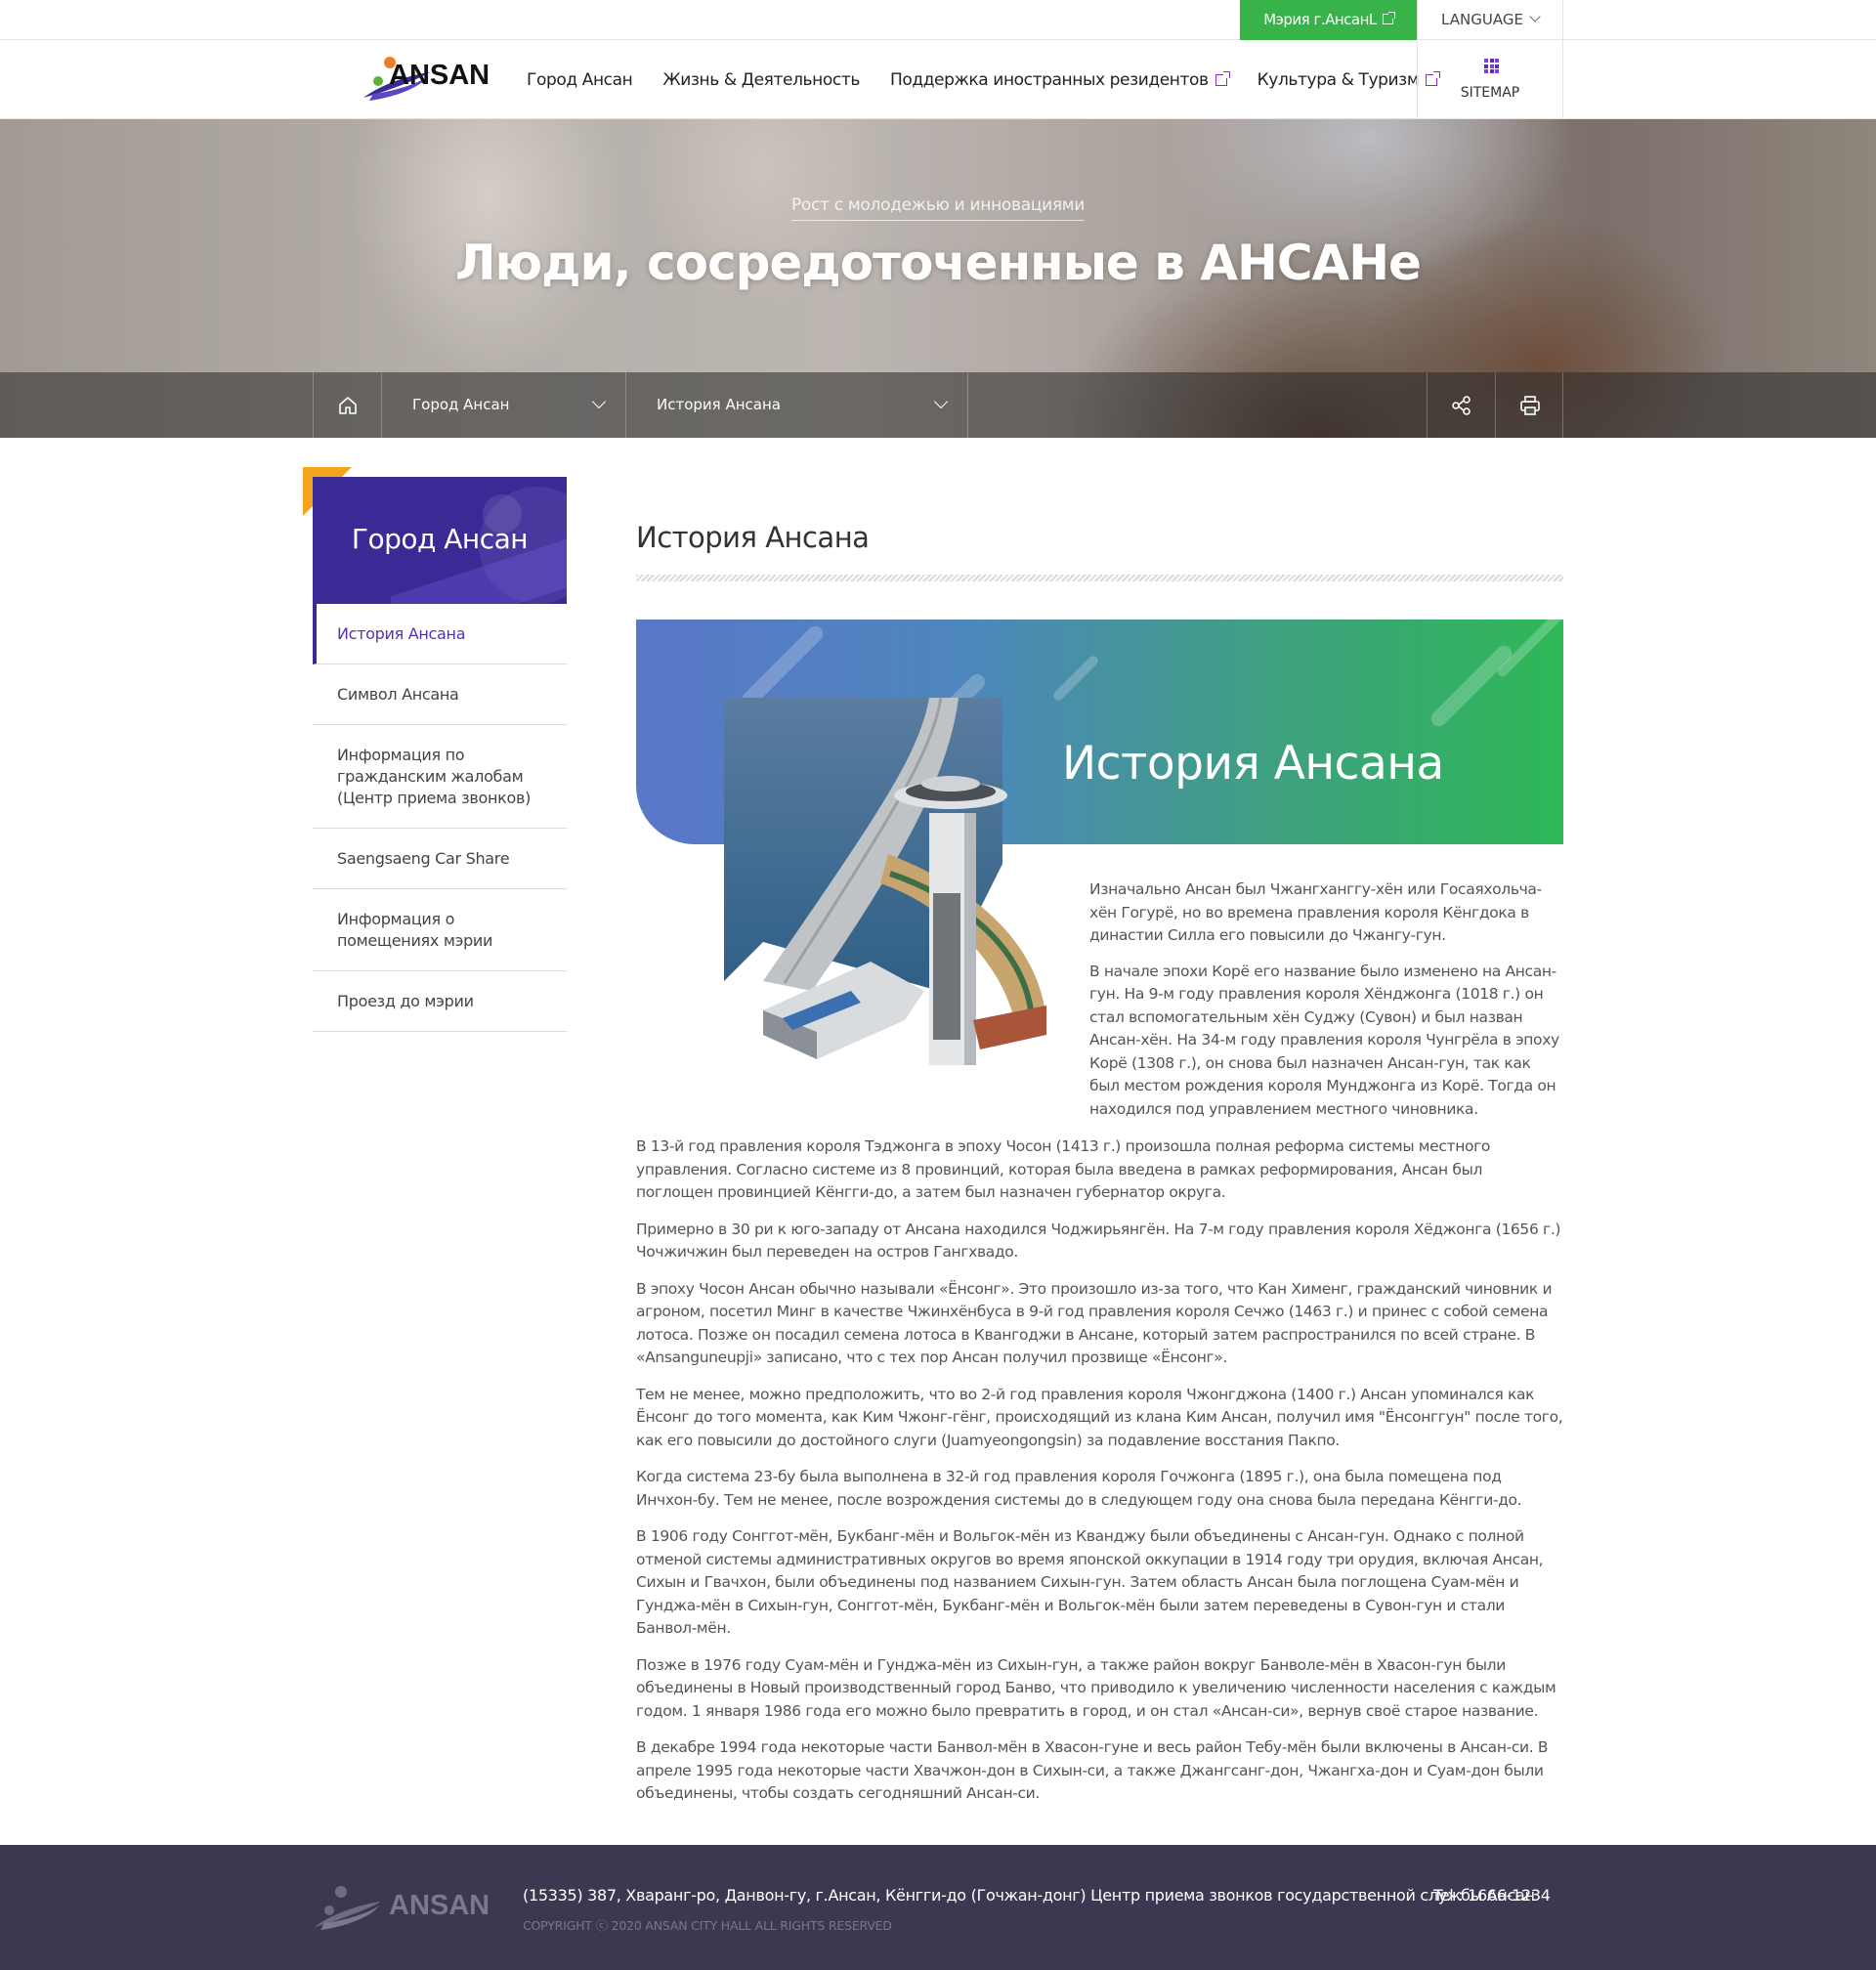 This screenshot has height=1970, width=1876. I want to click on grid-icon, so click(1491, 66).